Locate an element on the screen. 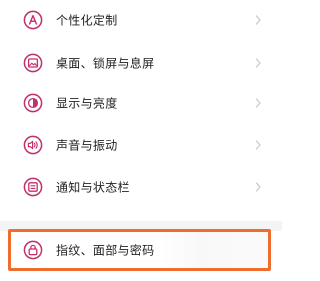 This screenshot has width=320, height=281. wallpaper-icon is located at coordinates (33, 63).